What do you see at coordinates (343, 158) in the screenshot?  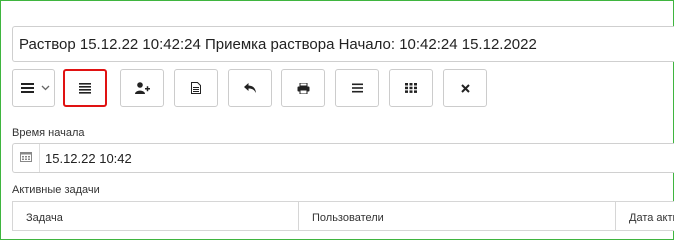 I see `start-time-field: 15.12.22 10:42` at bounding box center [343, 158].